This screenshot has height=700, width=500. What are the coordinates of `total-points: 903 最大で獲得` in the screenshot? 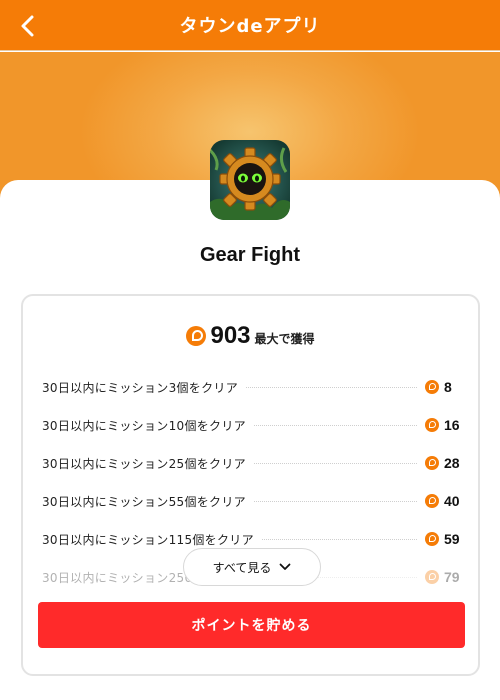 It's located at (250, 336).